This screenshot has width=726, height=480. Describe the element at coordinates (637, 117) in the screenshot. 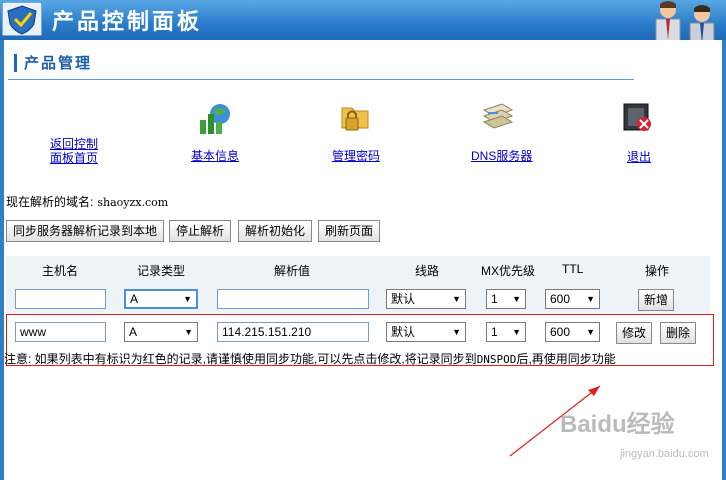

I see `logout-icon` at that location.